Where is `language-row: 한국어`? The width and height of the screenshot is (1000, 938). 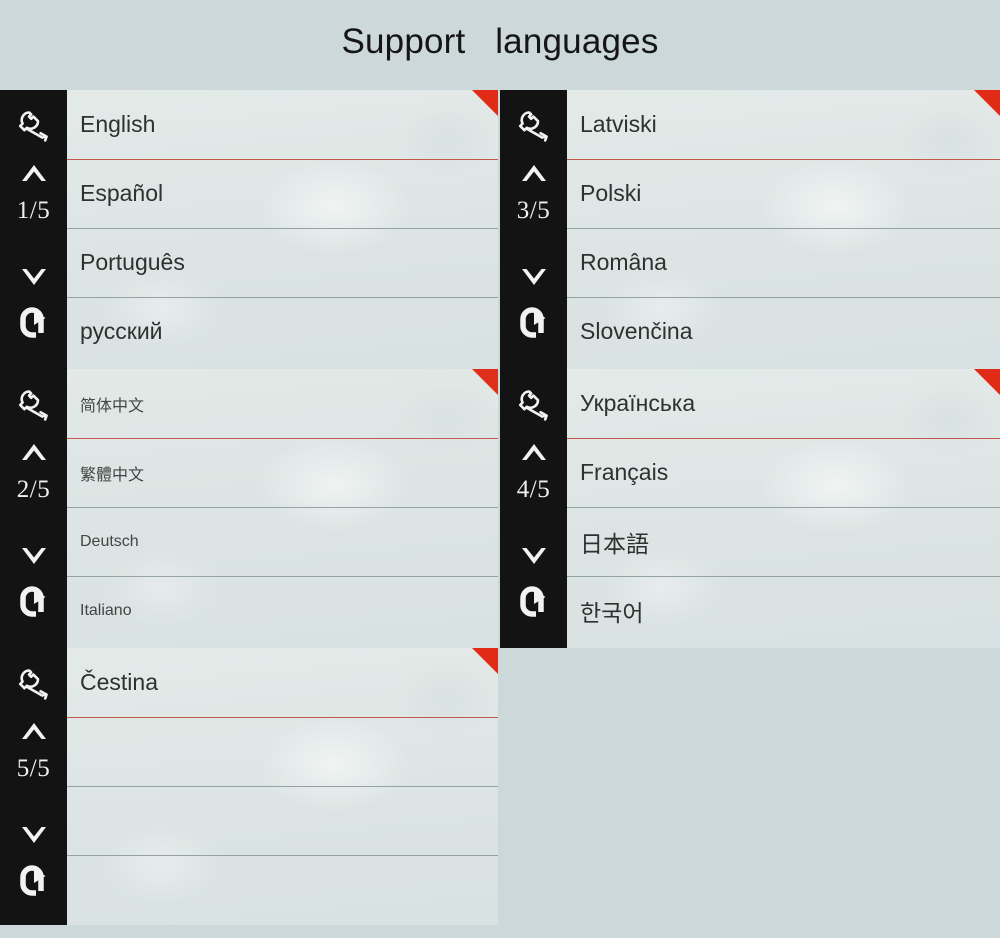
language-row: 한국어 is located at coordinates (783, 610).